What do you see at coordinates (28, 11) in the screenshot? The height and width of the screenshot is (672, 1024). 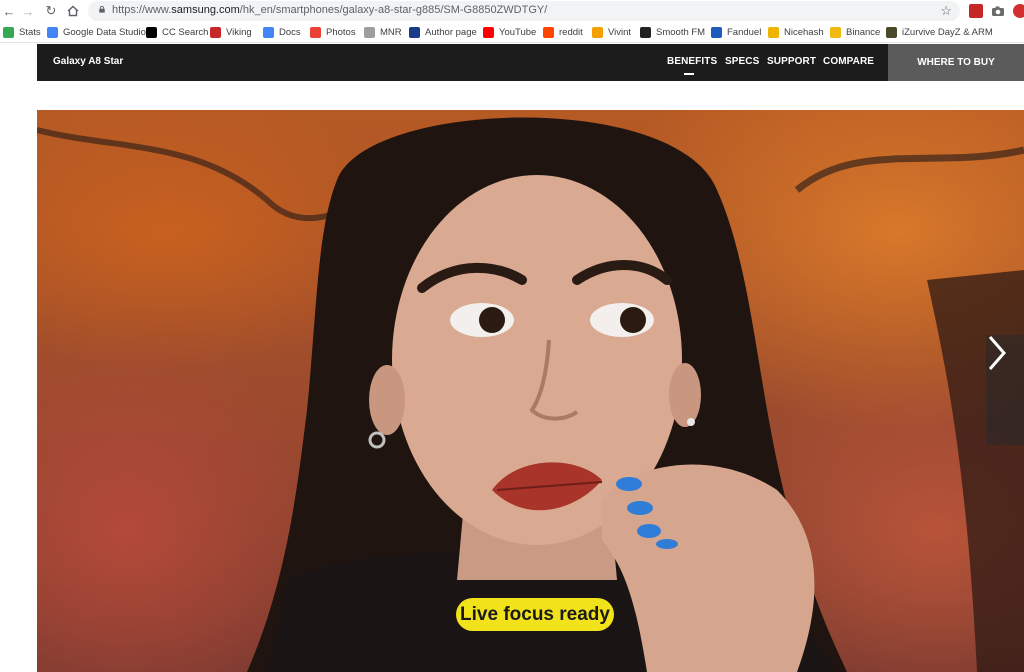 I see `forward-icon: →` at bounding box center [28, 11].